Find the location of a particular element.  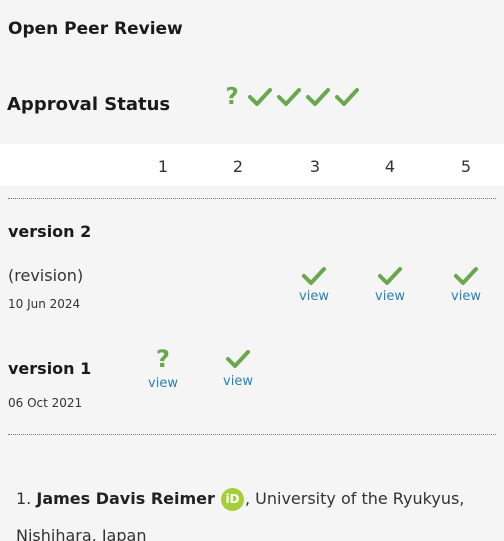

column-header-panel is located at coordinates (252, 165).